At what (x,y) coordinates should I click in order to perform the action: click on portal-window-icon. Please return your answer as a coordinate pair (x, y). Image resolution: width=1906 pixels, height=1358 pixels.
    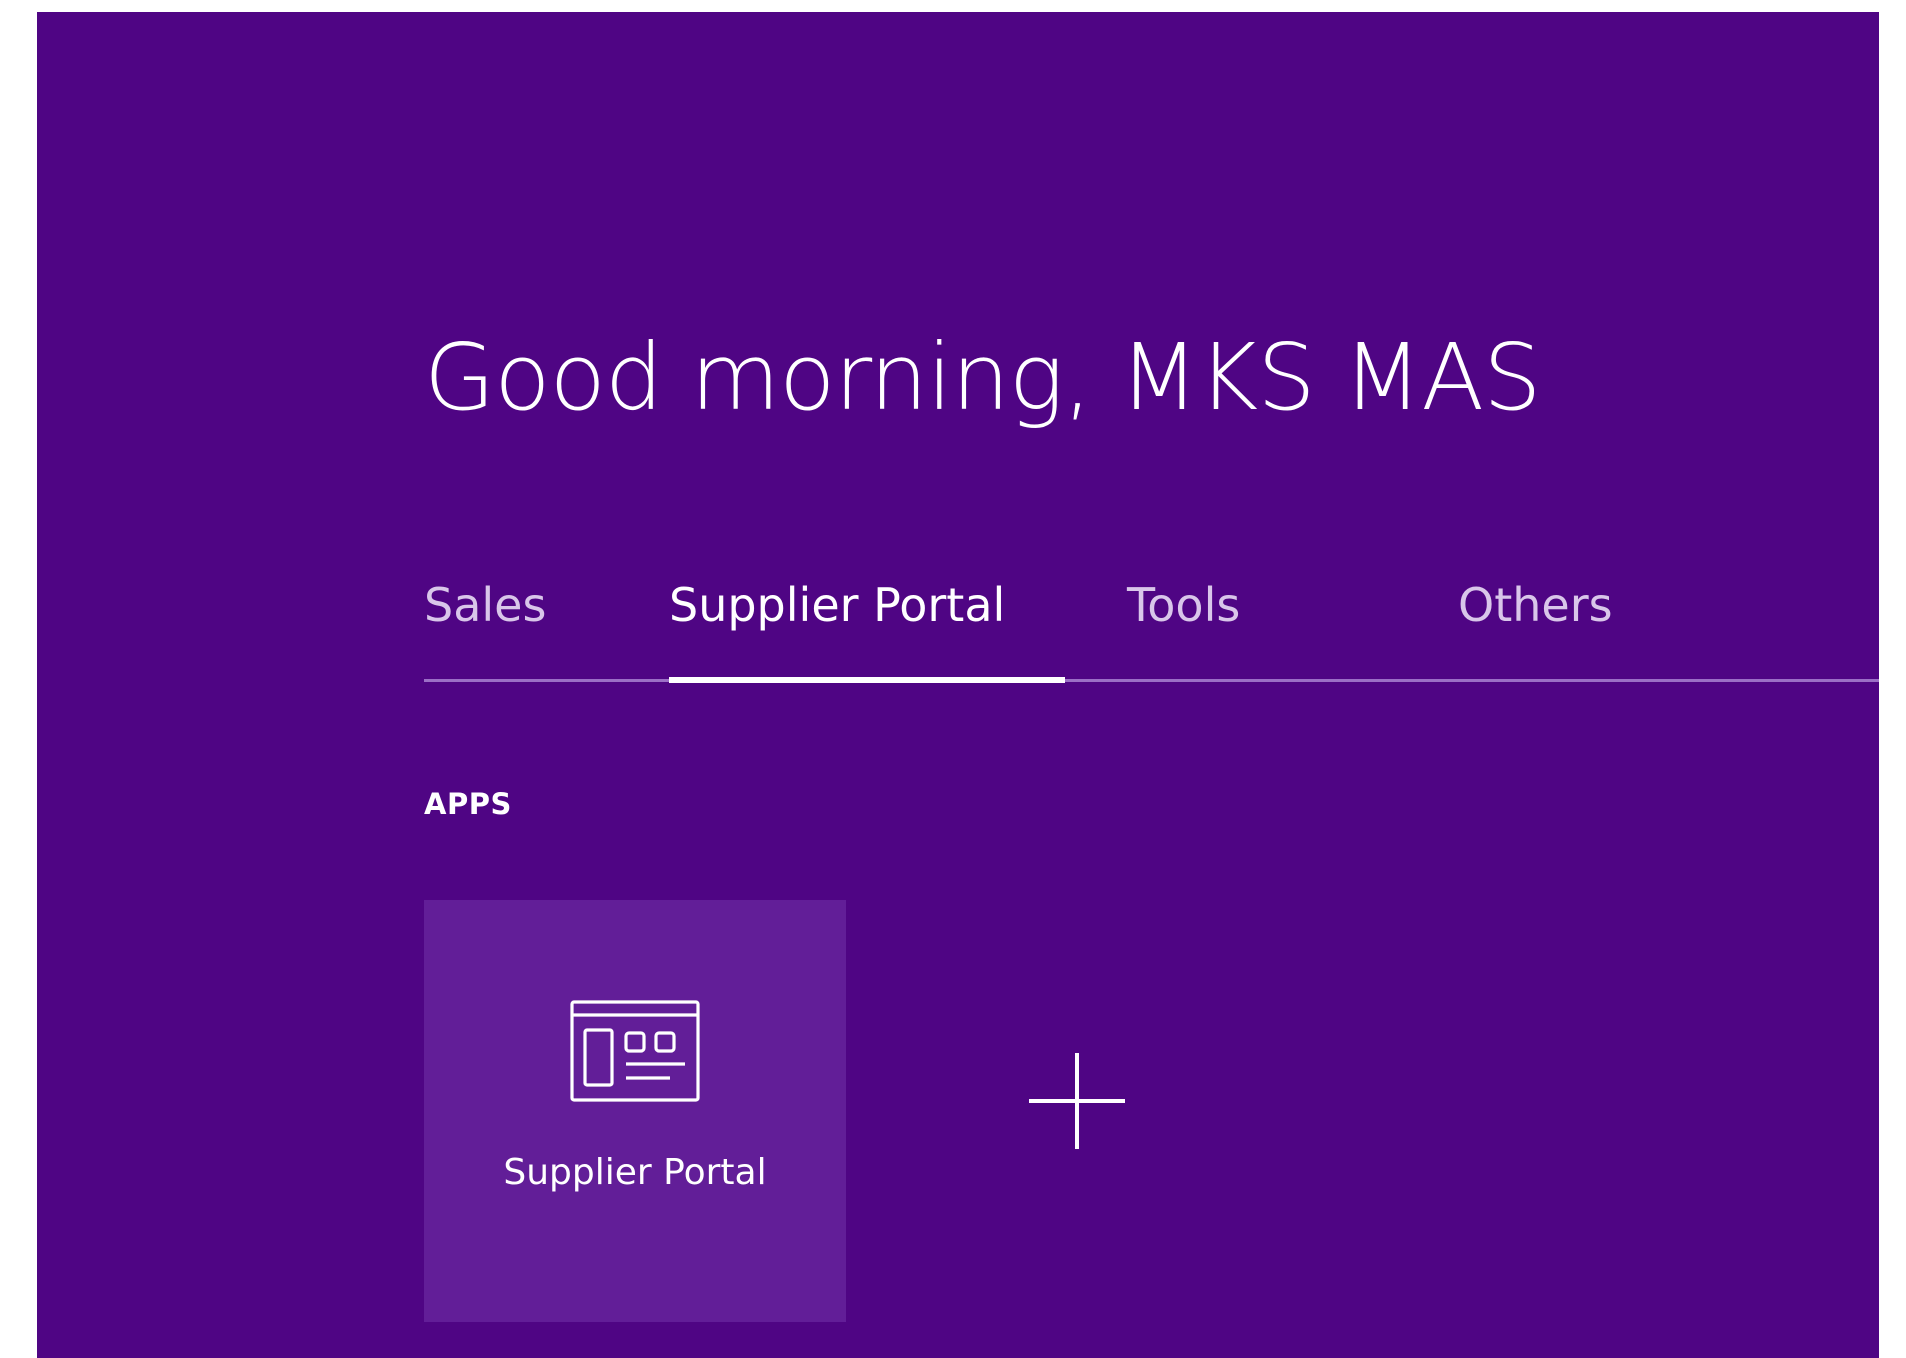
    Looking at the image, I should click on (635, 1051).